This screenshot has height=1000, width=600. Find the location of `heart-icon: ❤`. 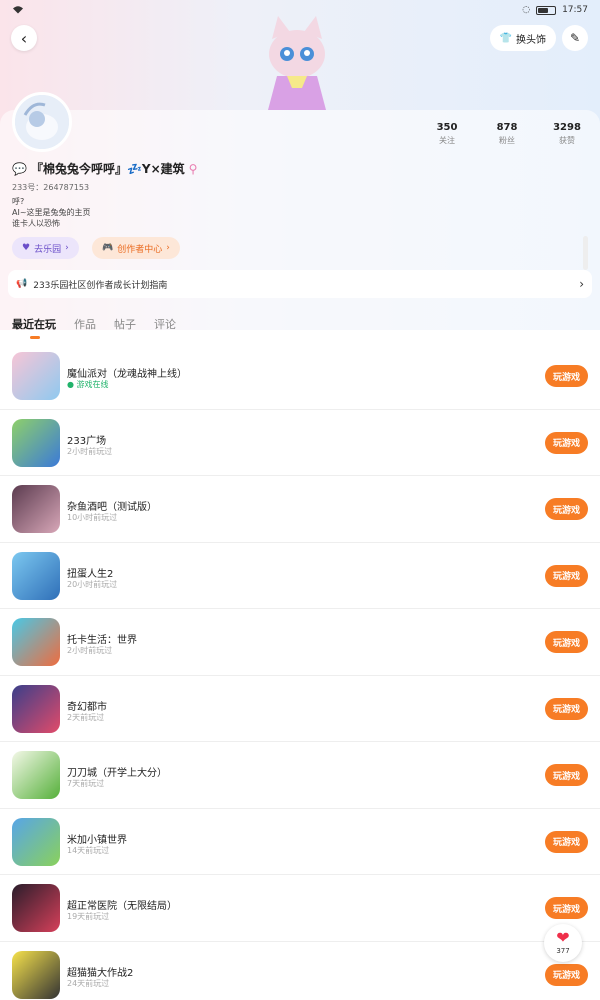

heart-icon: ❤ is located at coordinates (563, 937).